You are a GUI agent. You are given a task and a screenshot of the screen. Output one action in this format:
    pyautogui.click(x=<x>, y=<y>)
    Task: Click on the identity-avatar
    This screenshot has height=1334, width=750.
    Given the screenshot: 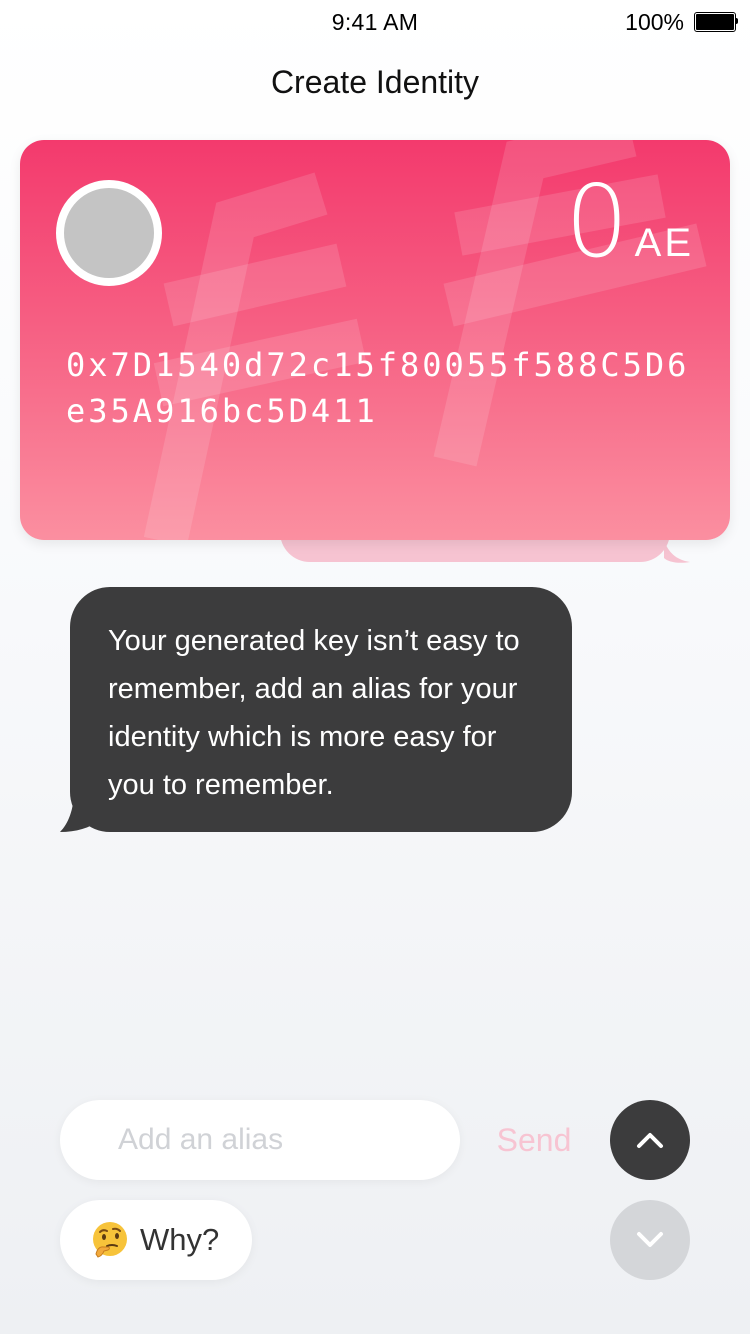 What is the action you would take?
    pyautogui.click(x=109, y=233)
    